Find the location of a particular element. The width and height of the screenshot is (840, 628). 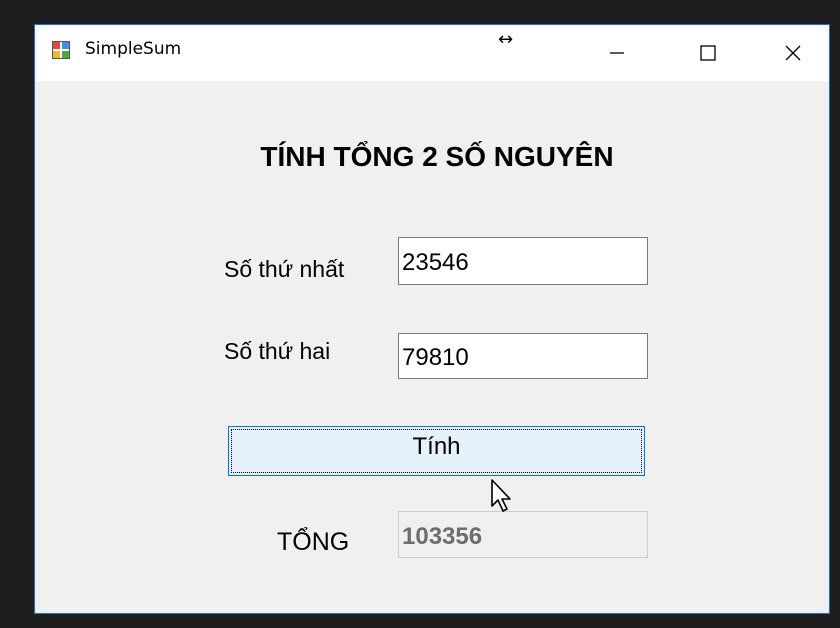

maximize-button is located at coordinates (708, 53).